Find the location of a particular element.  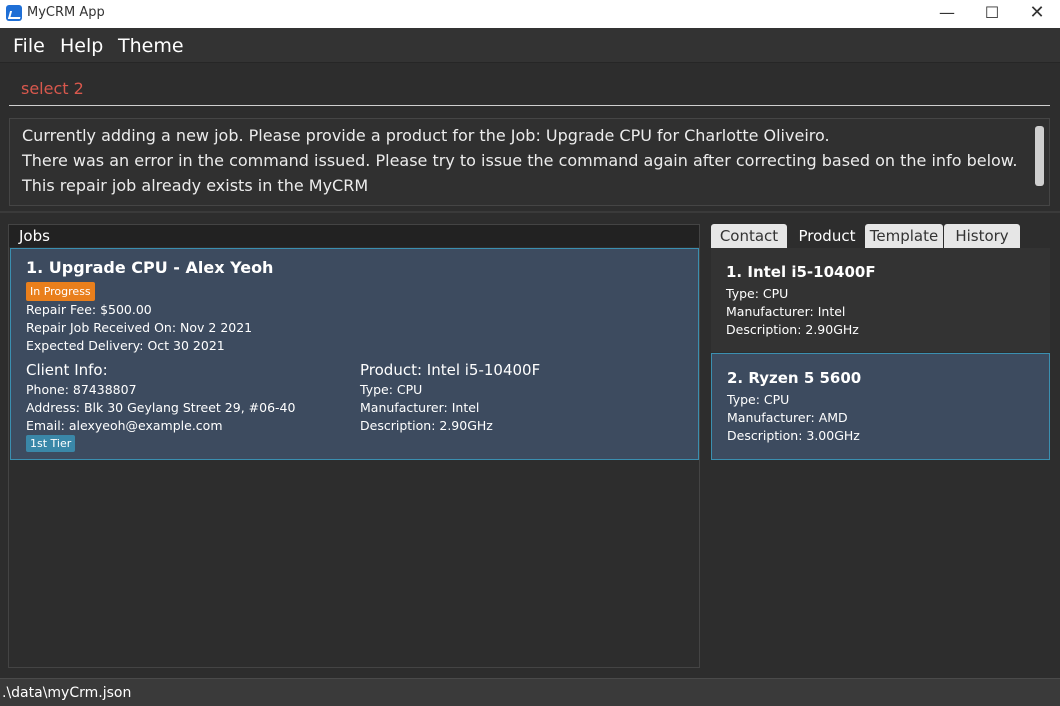

job-received-date: Repair Job Received On: Nov 2 2021 is located at coordinates (139, 327).